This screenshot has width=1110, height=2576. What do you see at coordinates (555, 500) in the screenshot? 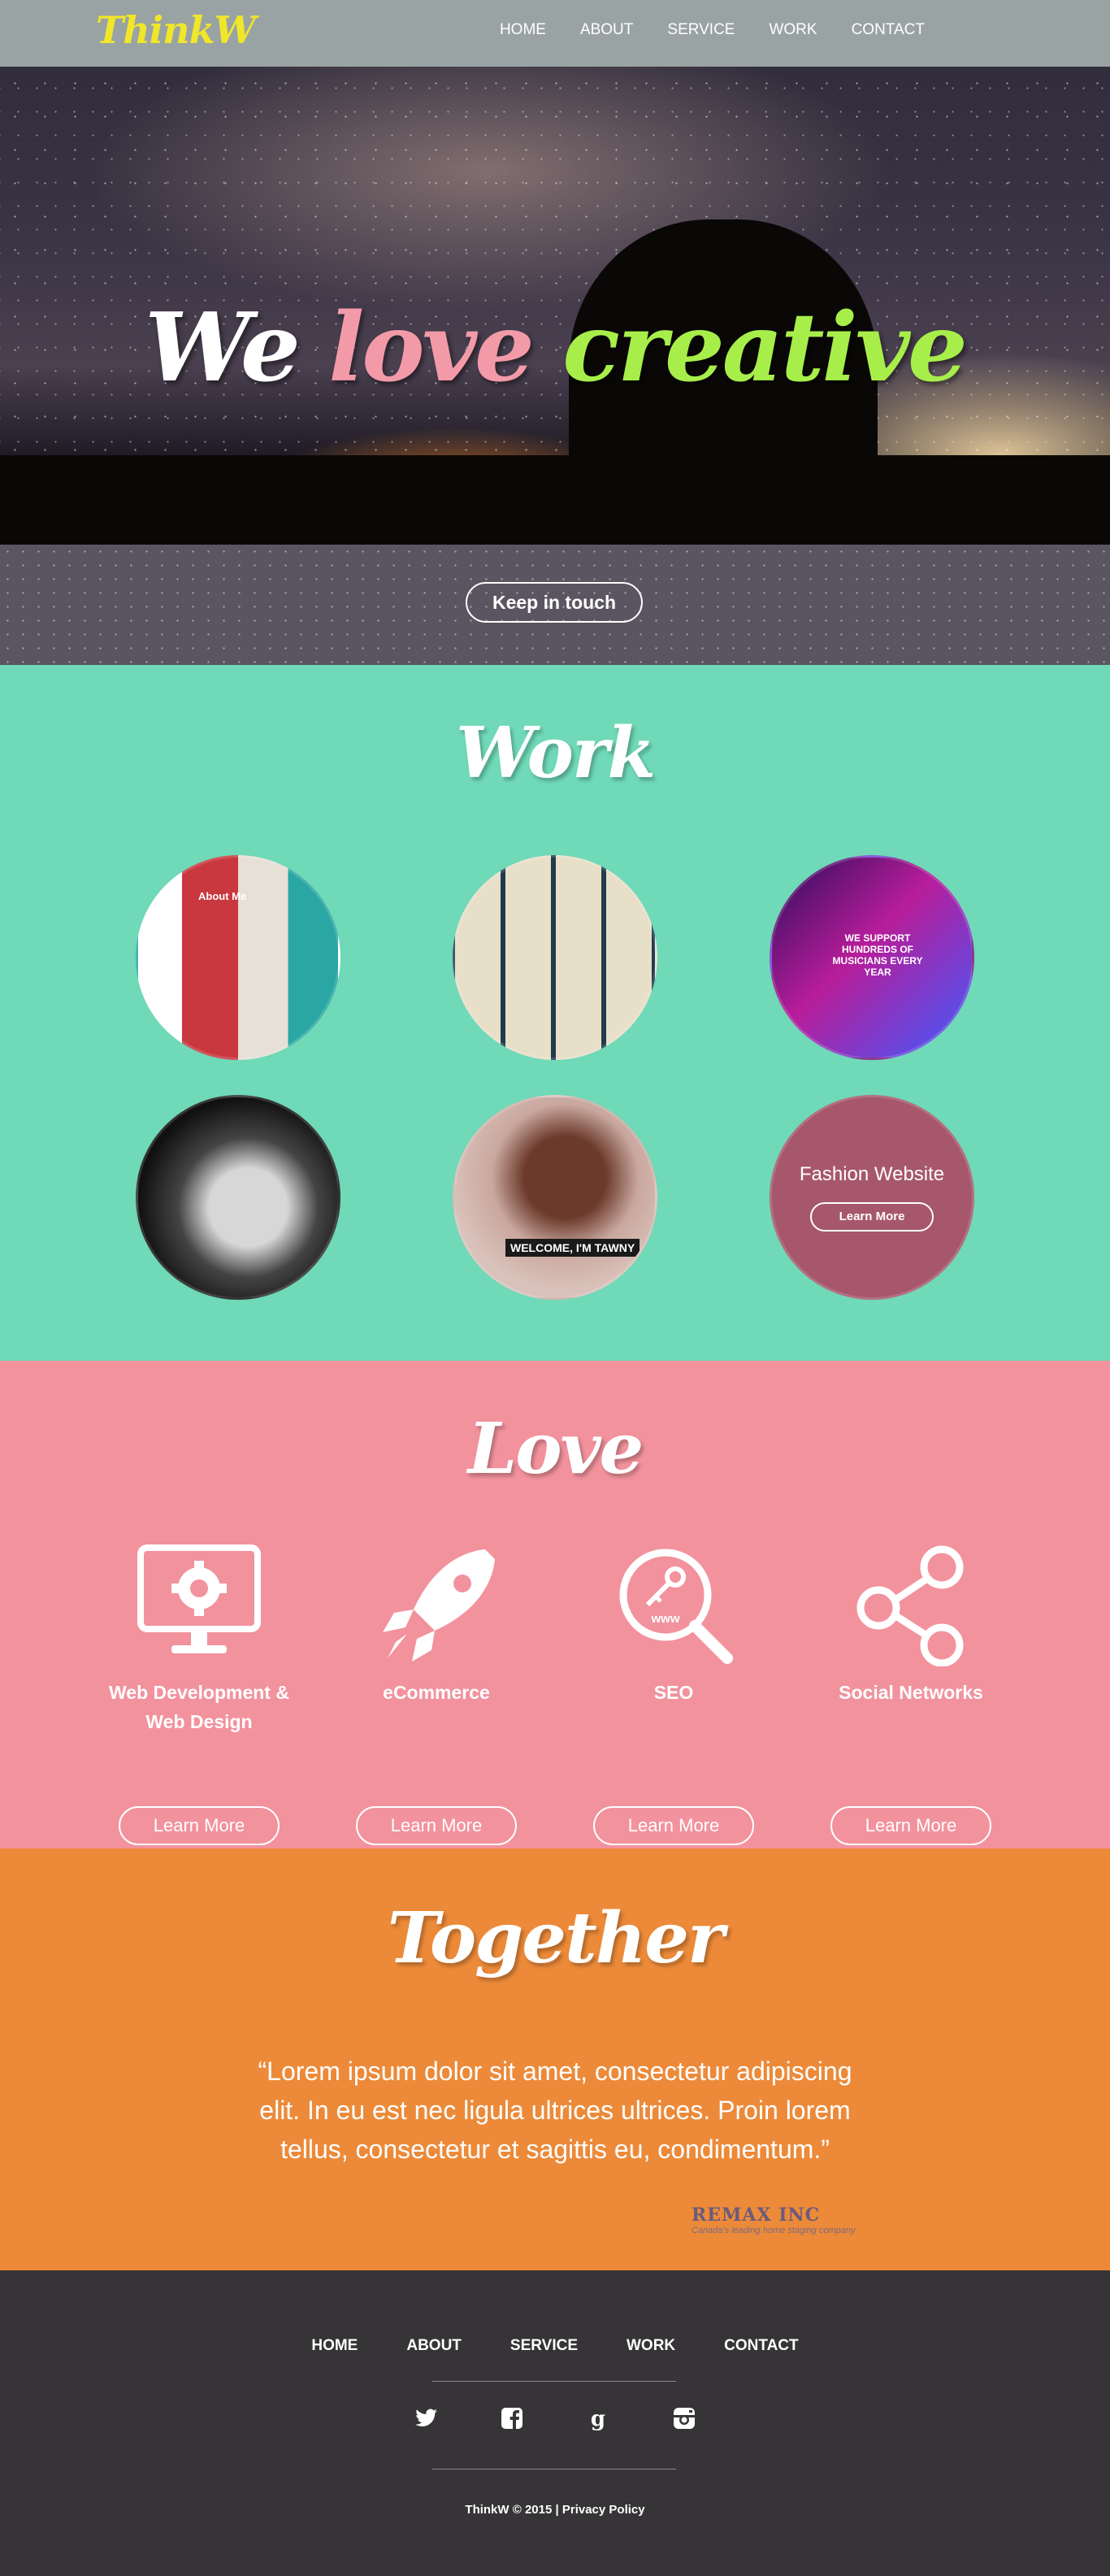
I see `hero-ground` at bounding box center [555, 500].